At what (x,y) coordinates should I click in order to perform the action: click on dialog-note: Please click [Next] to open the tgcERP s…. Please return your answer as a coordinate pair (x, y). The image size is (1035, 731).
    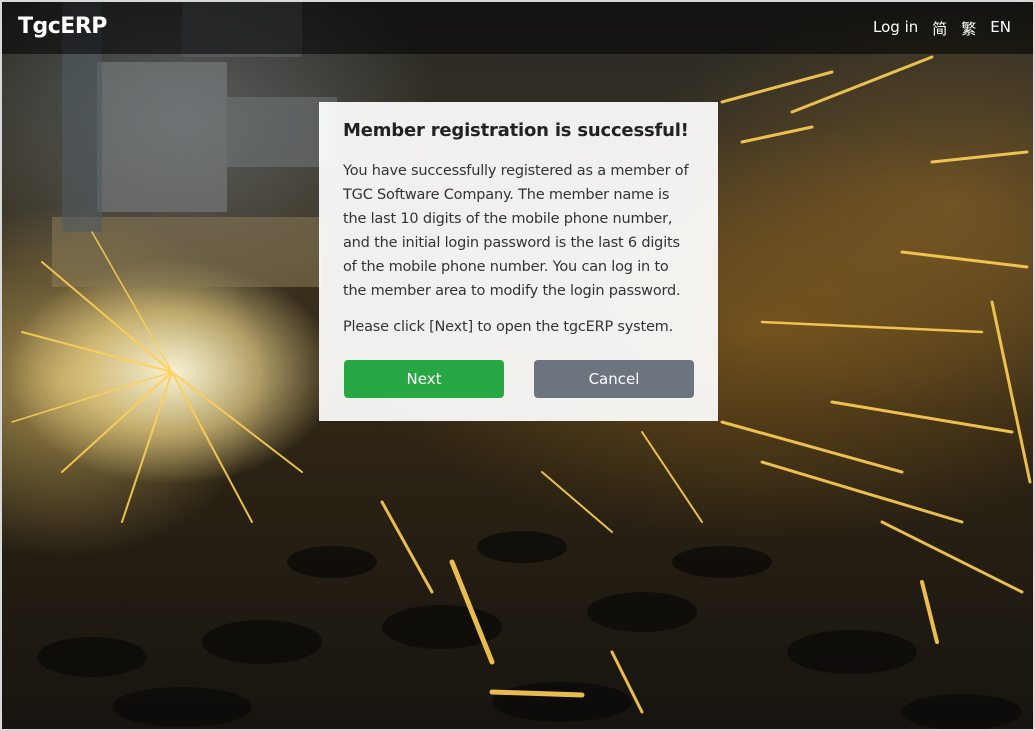
    Looking at the image, I should click on (508, 327).